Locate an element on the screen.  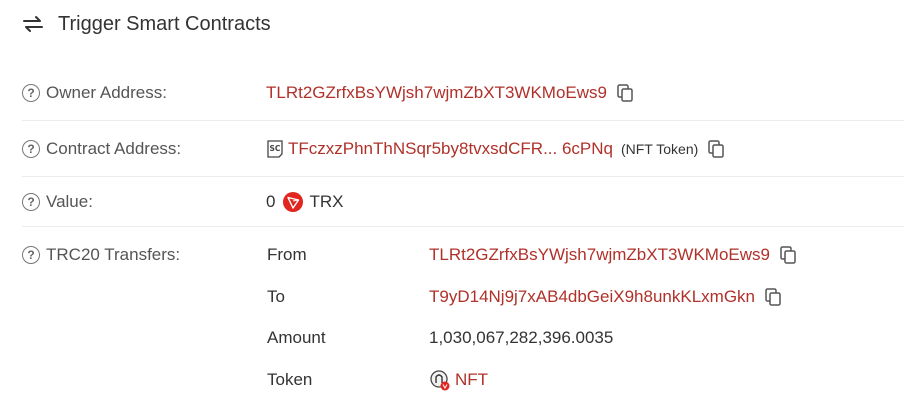
owner-address-label-group: ? Owner Address: is located at coordinates (144, 93).